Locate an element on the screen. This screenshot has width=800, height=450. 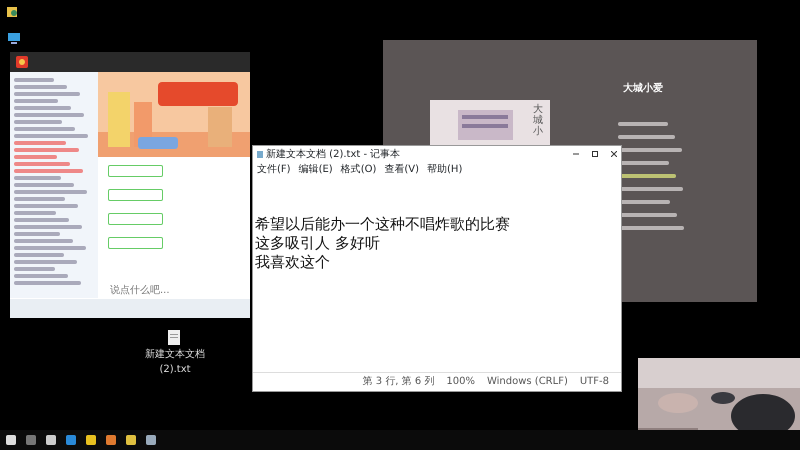
song-title: 大城小爱 is located at coordinates (643, 89).